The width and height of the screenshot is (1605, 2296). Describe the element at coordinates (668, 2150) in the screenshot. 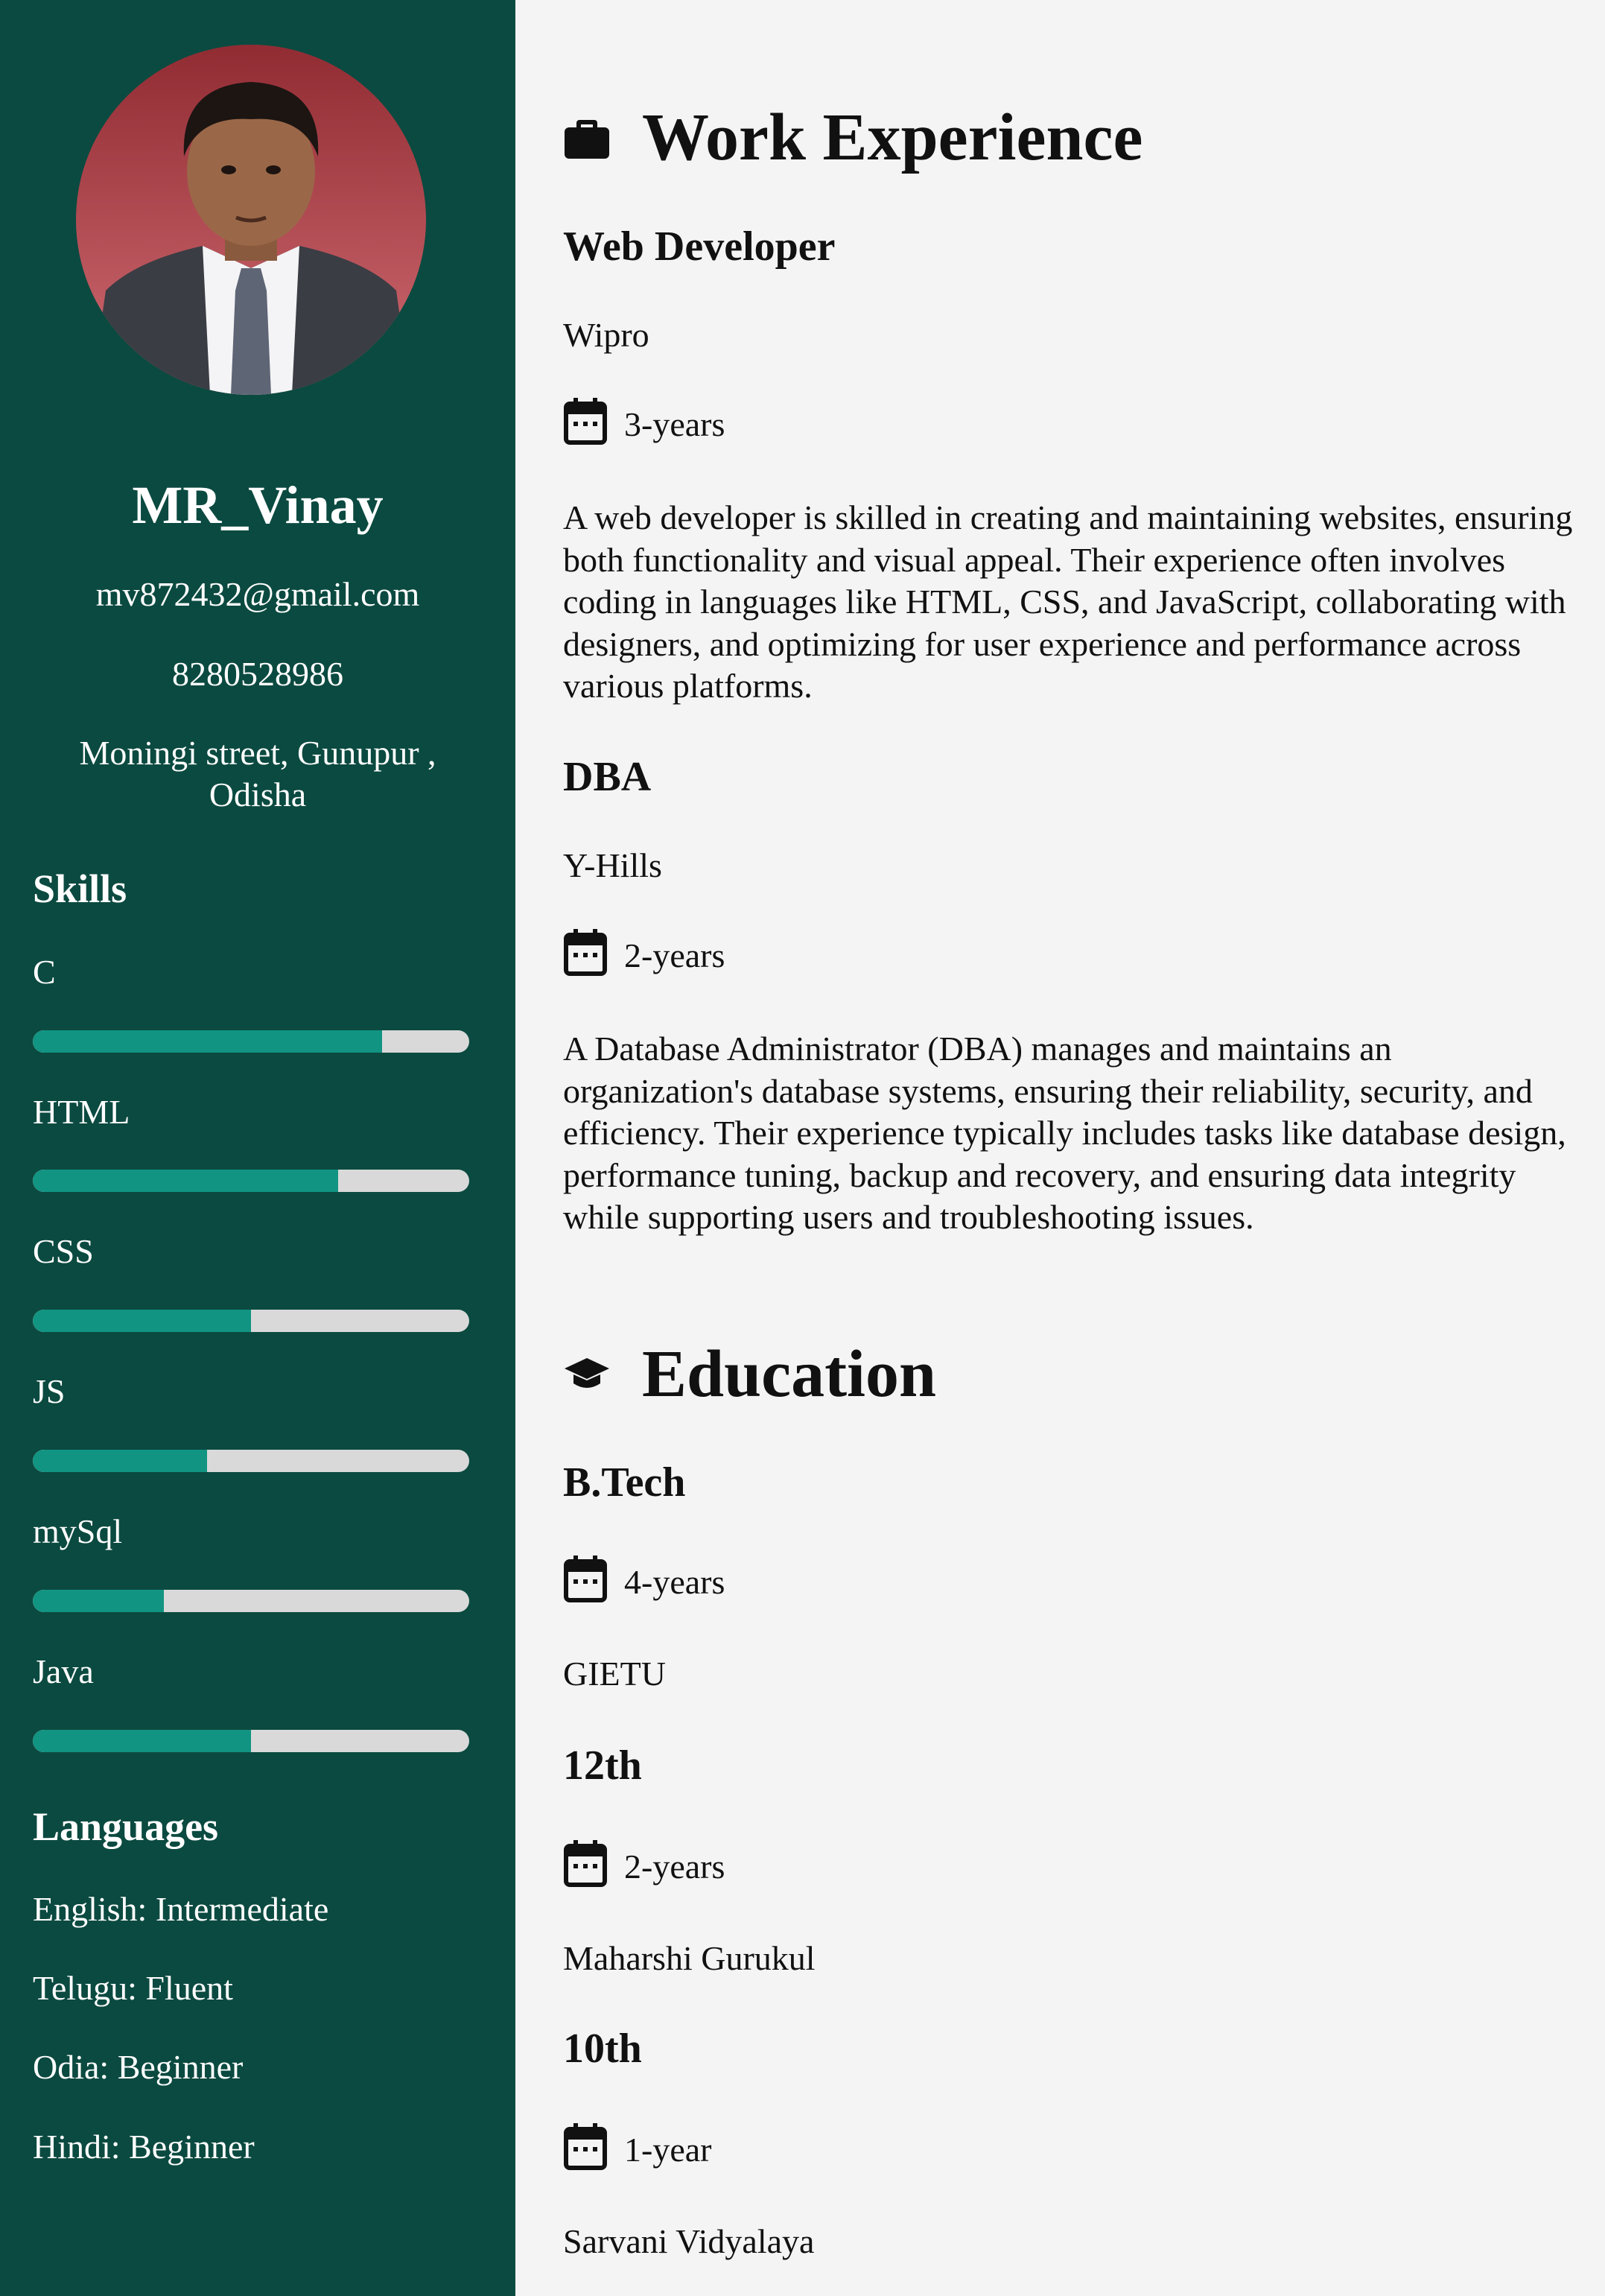

I see `education-duration-text: 1-year` at that location.